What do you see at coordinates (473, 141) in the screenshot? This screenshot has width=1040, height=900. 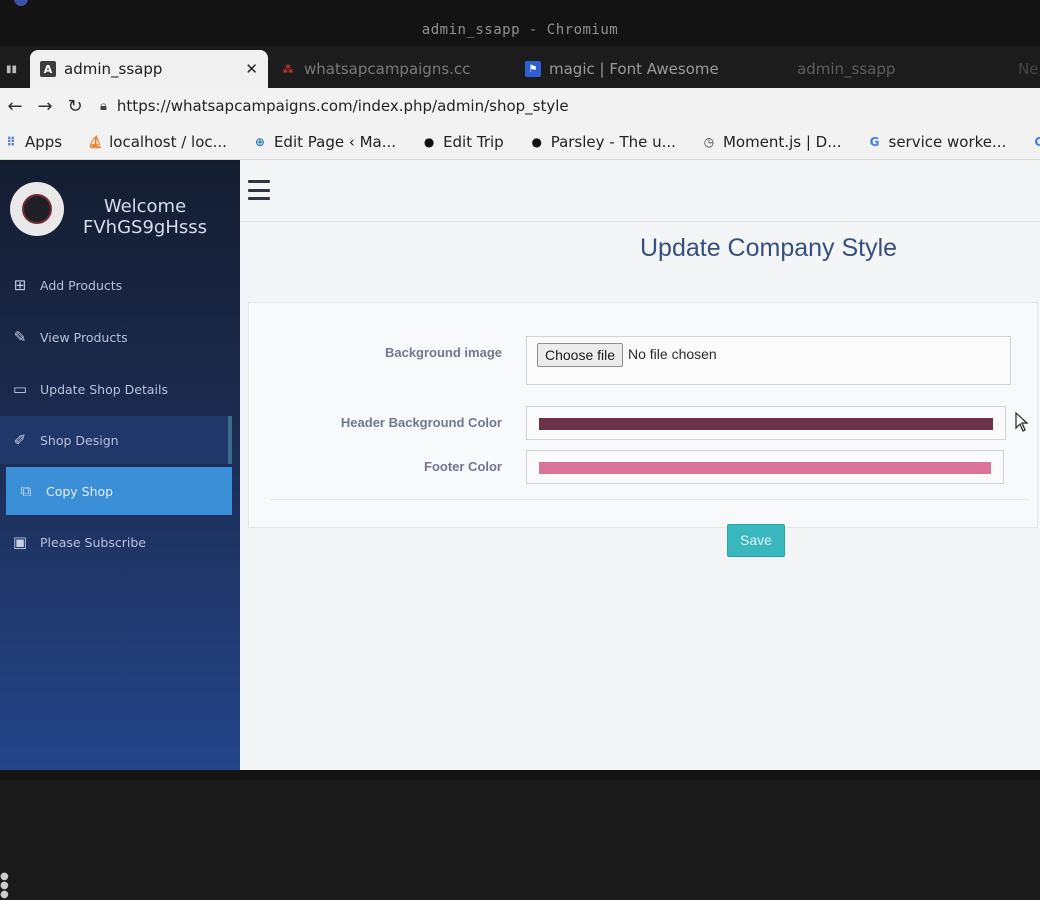 I see `bookmark-label: Edit Trip` at bounding box center [473, 141].